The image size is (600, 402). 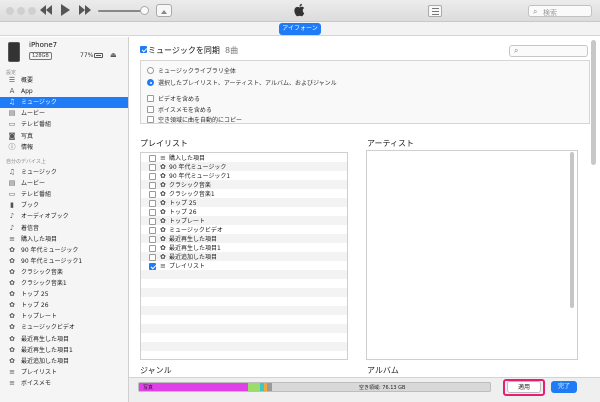 I want to click on sidebar-item: ✿ 最近追加した項目, so click(x=64, y=361).